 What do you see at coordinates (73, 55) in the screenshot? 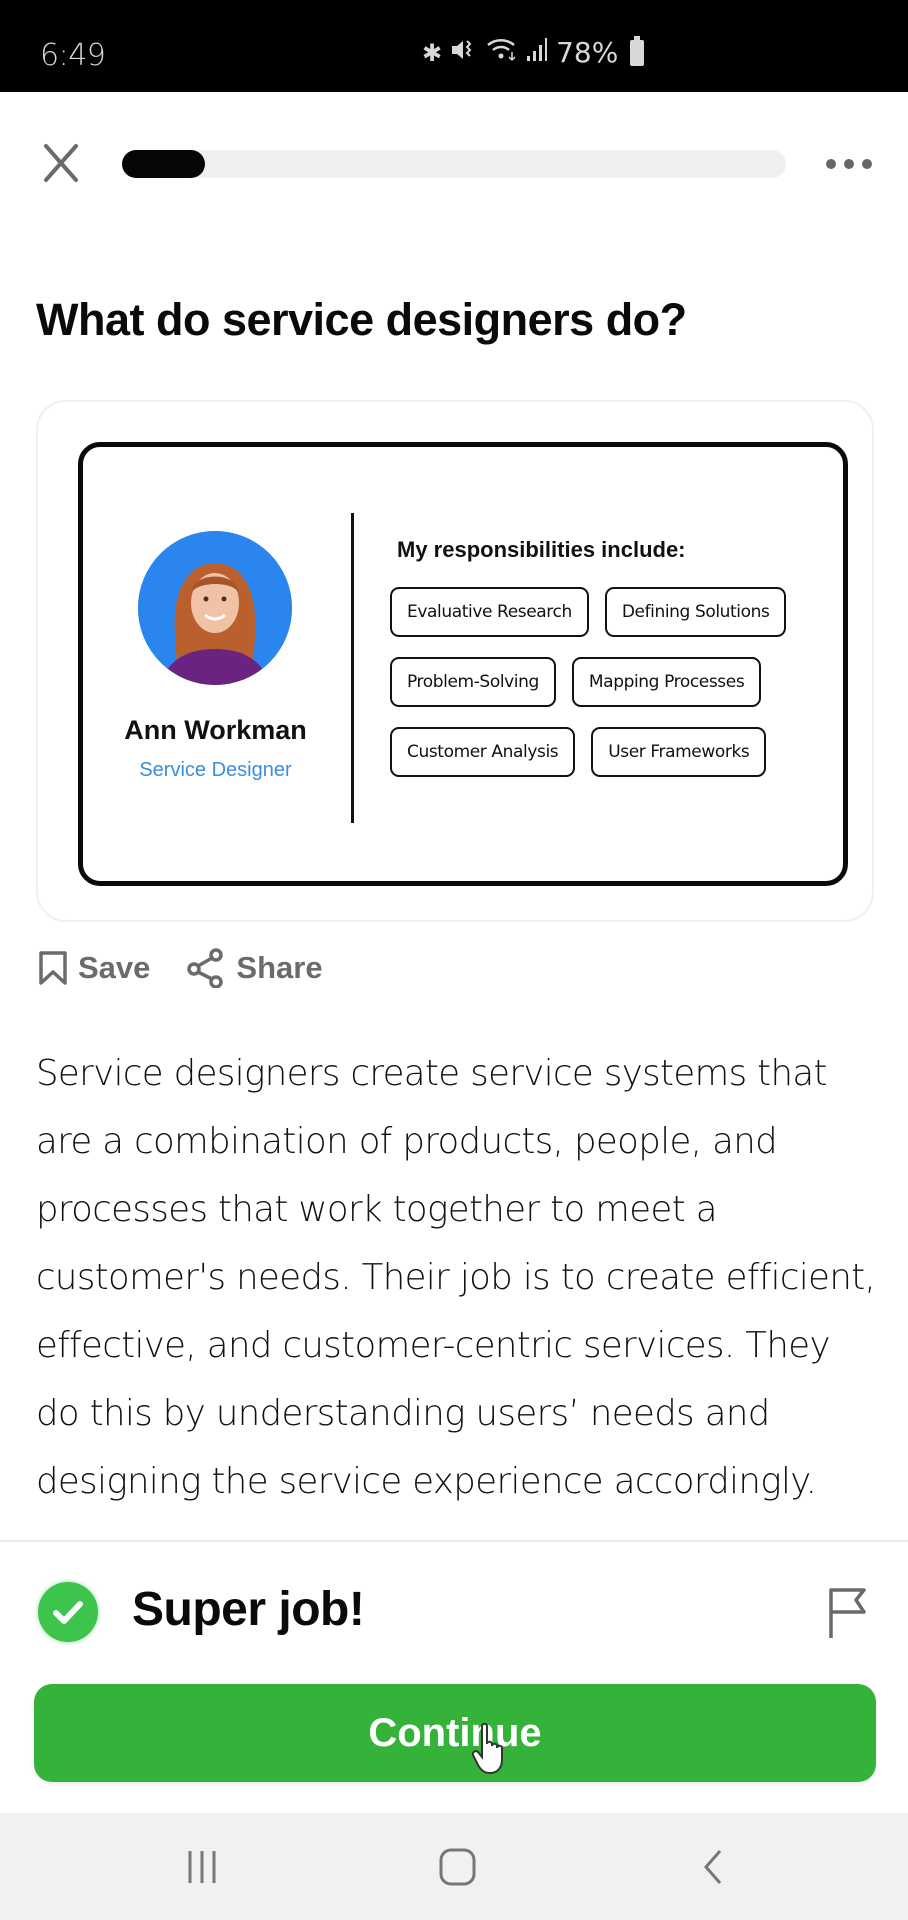
I see `status-time: 6:49` at bounding box center [73, 55].